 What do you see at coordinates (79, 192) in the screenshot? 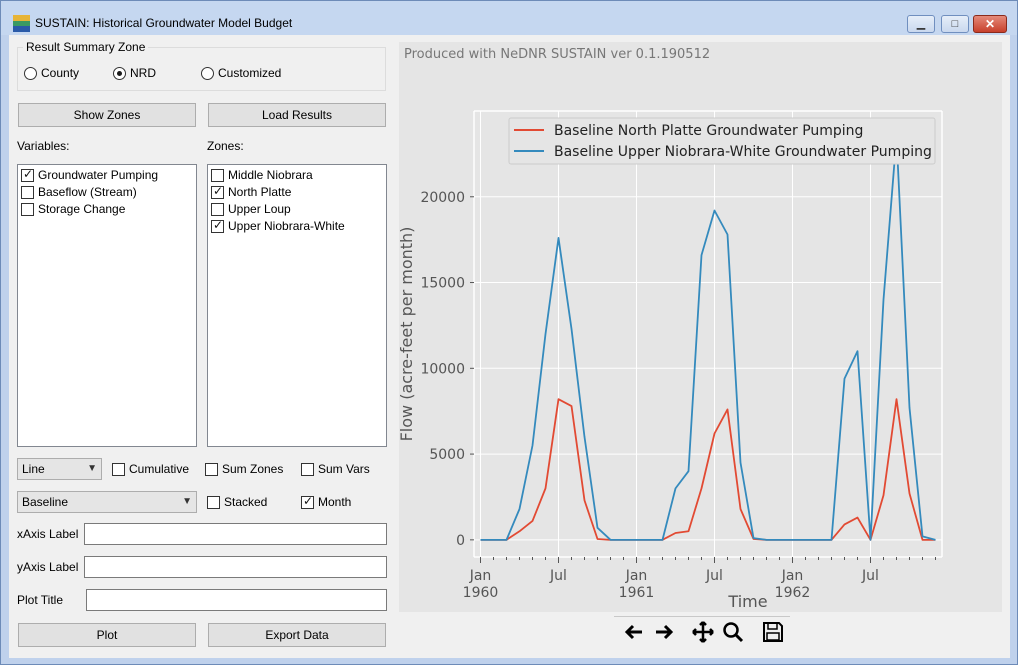
I see `variable-item-baseflow: Baseflow (Stream)` at bounding box center [79, 192].